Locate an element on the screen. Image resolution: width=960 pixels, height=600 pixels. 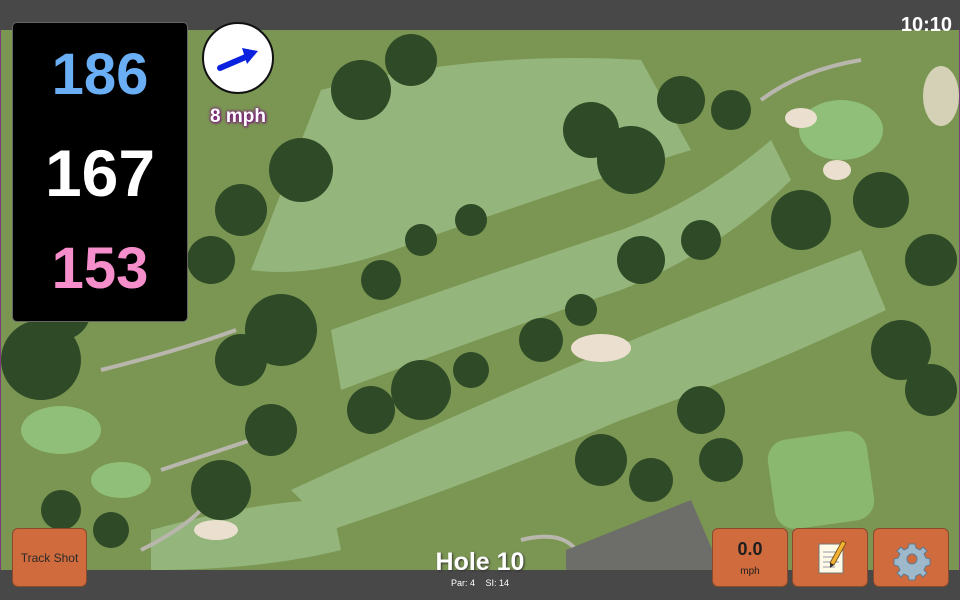
track-shot-label: Track Shot is located at coordinates (49, 557).